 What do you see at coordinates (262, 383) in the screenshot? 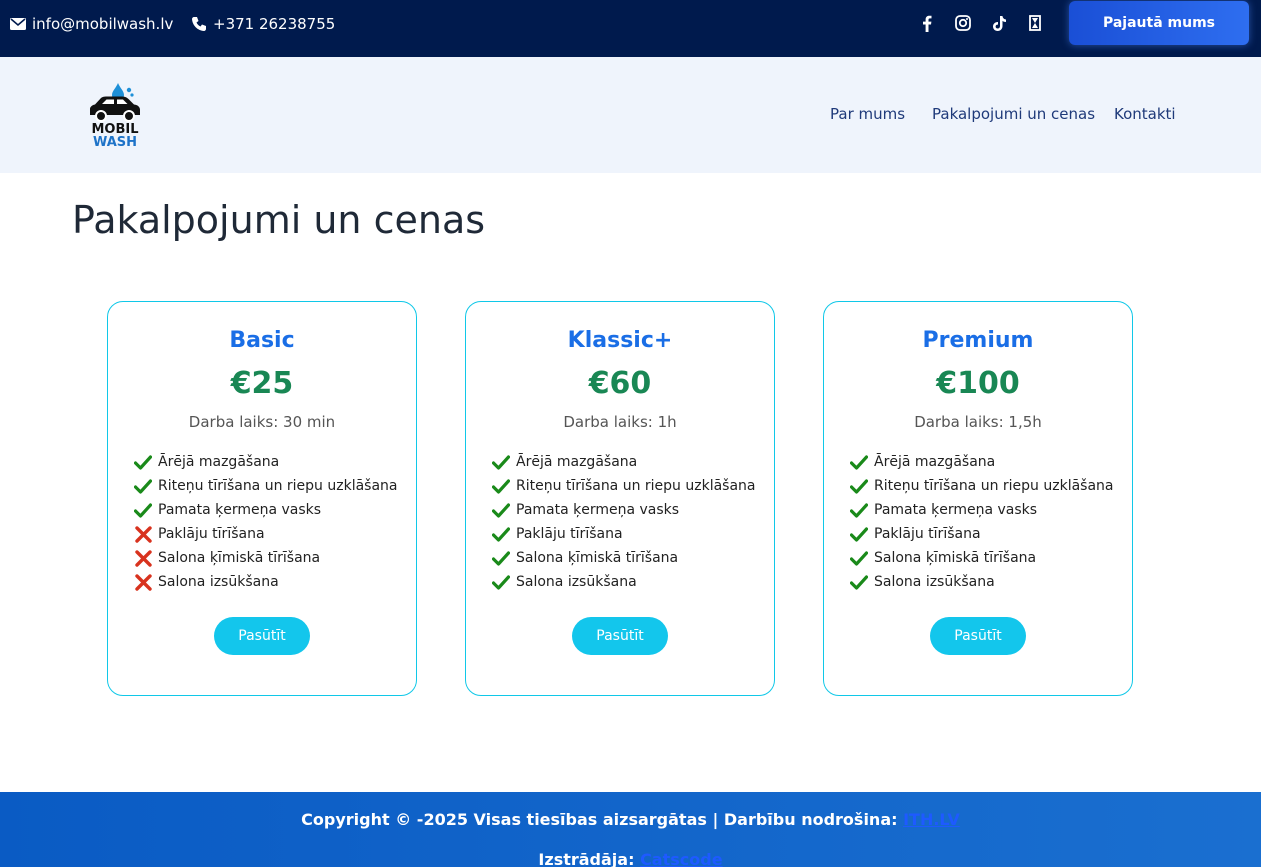
I see `plan-price: €25` at bounding box center [262, 383].